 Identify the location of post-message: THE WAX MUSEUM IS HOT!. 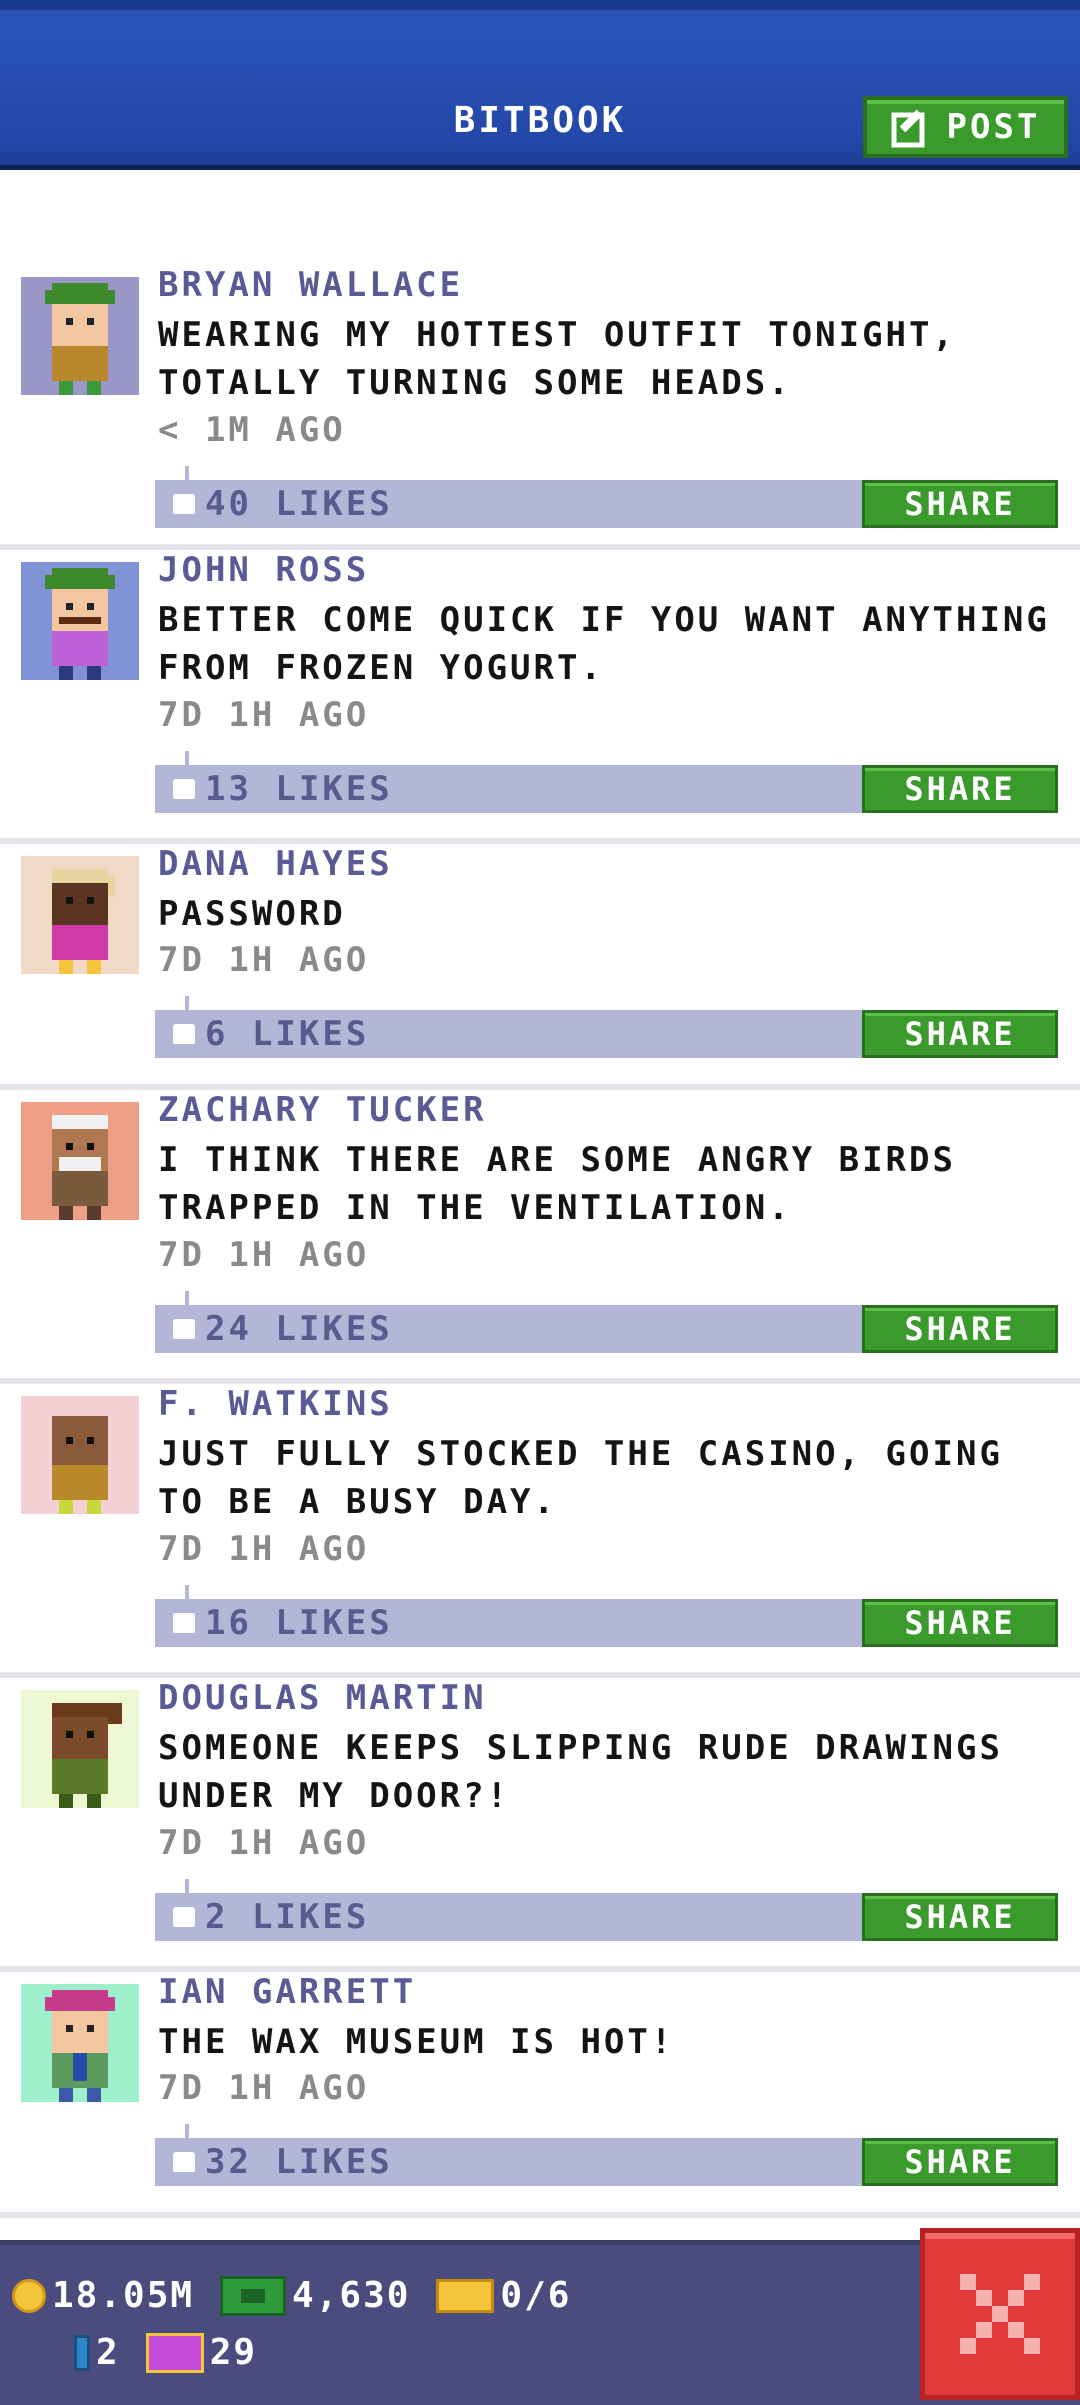
(416, 2042).